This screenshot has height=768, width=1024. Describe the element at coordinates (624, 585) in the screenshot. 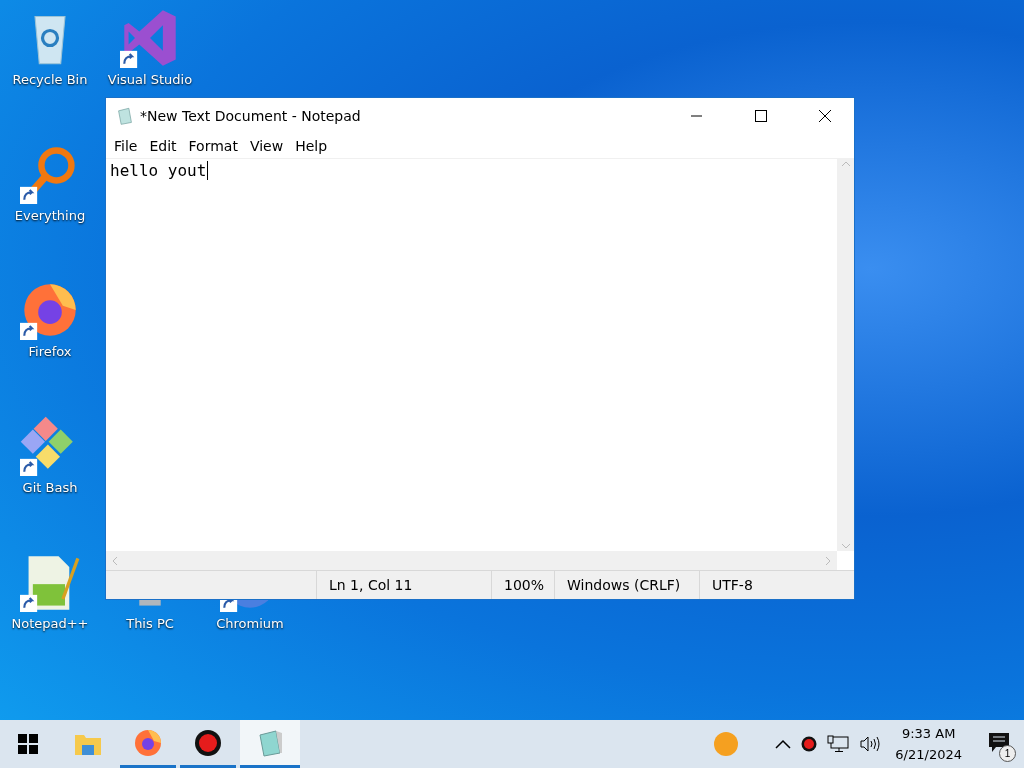

I see `status-text: Windows (CRLF)` at that location.